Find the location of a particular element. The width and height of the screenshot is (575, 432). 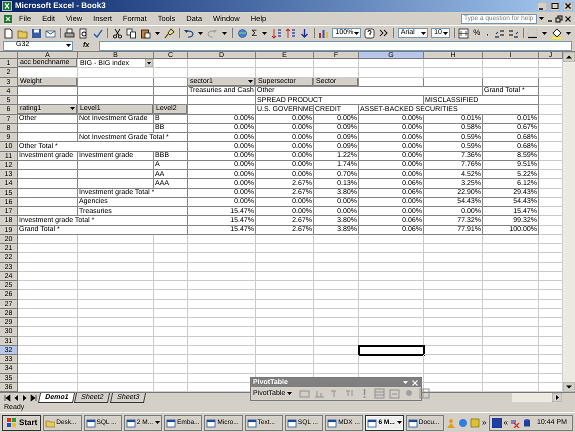

table-icon is located at coordinates (424, 393).